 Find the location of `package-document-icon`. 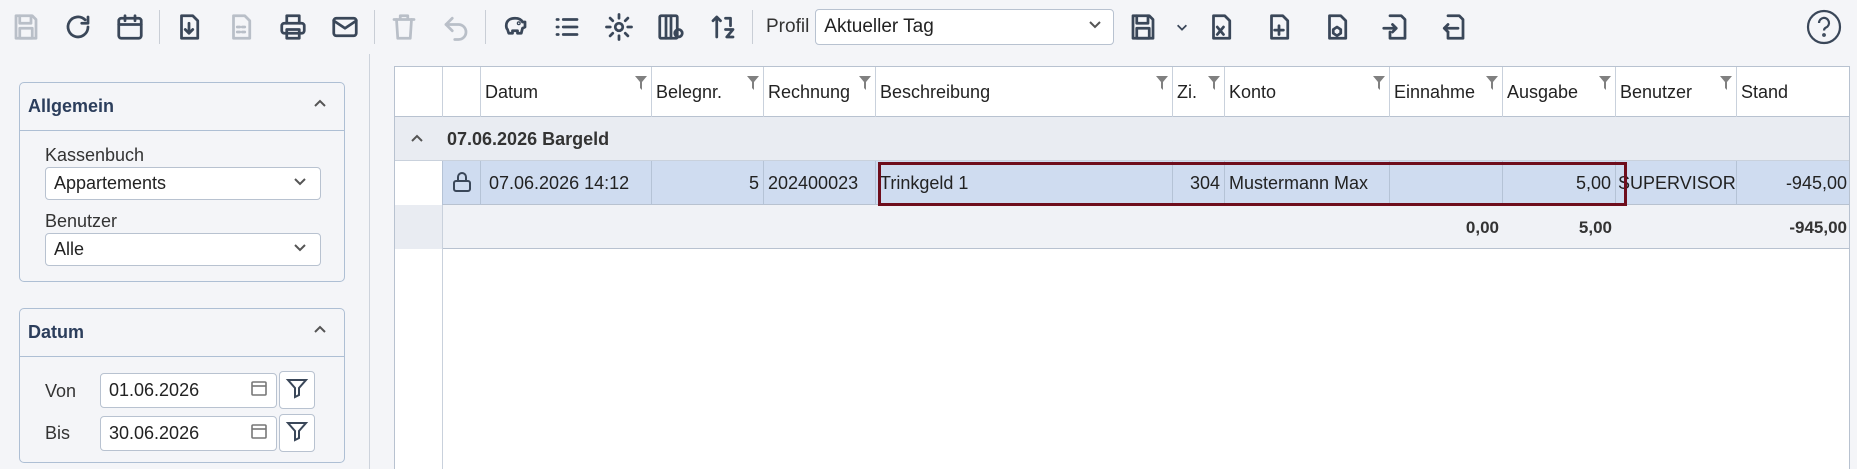

package-document-icon is located at coordinates (1337, 27).